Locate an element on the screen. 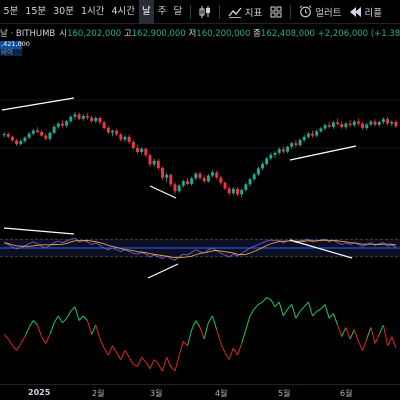 The width and height of the screenshot is (400, 400). chart-type-button is located at coordinates (205, 12).